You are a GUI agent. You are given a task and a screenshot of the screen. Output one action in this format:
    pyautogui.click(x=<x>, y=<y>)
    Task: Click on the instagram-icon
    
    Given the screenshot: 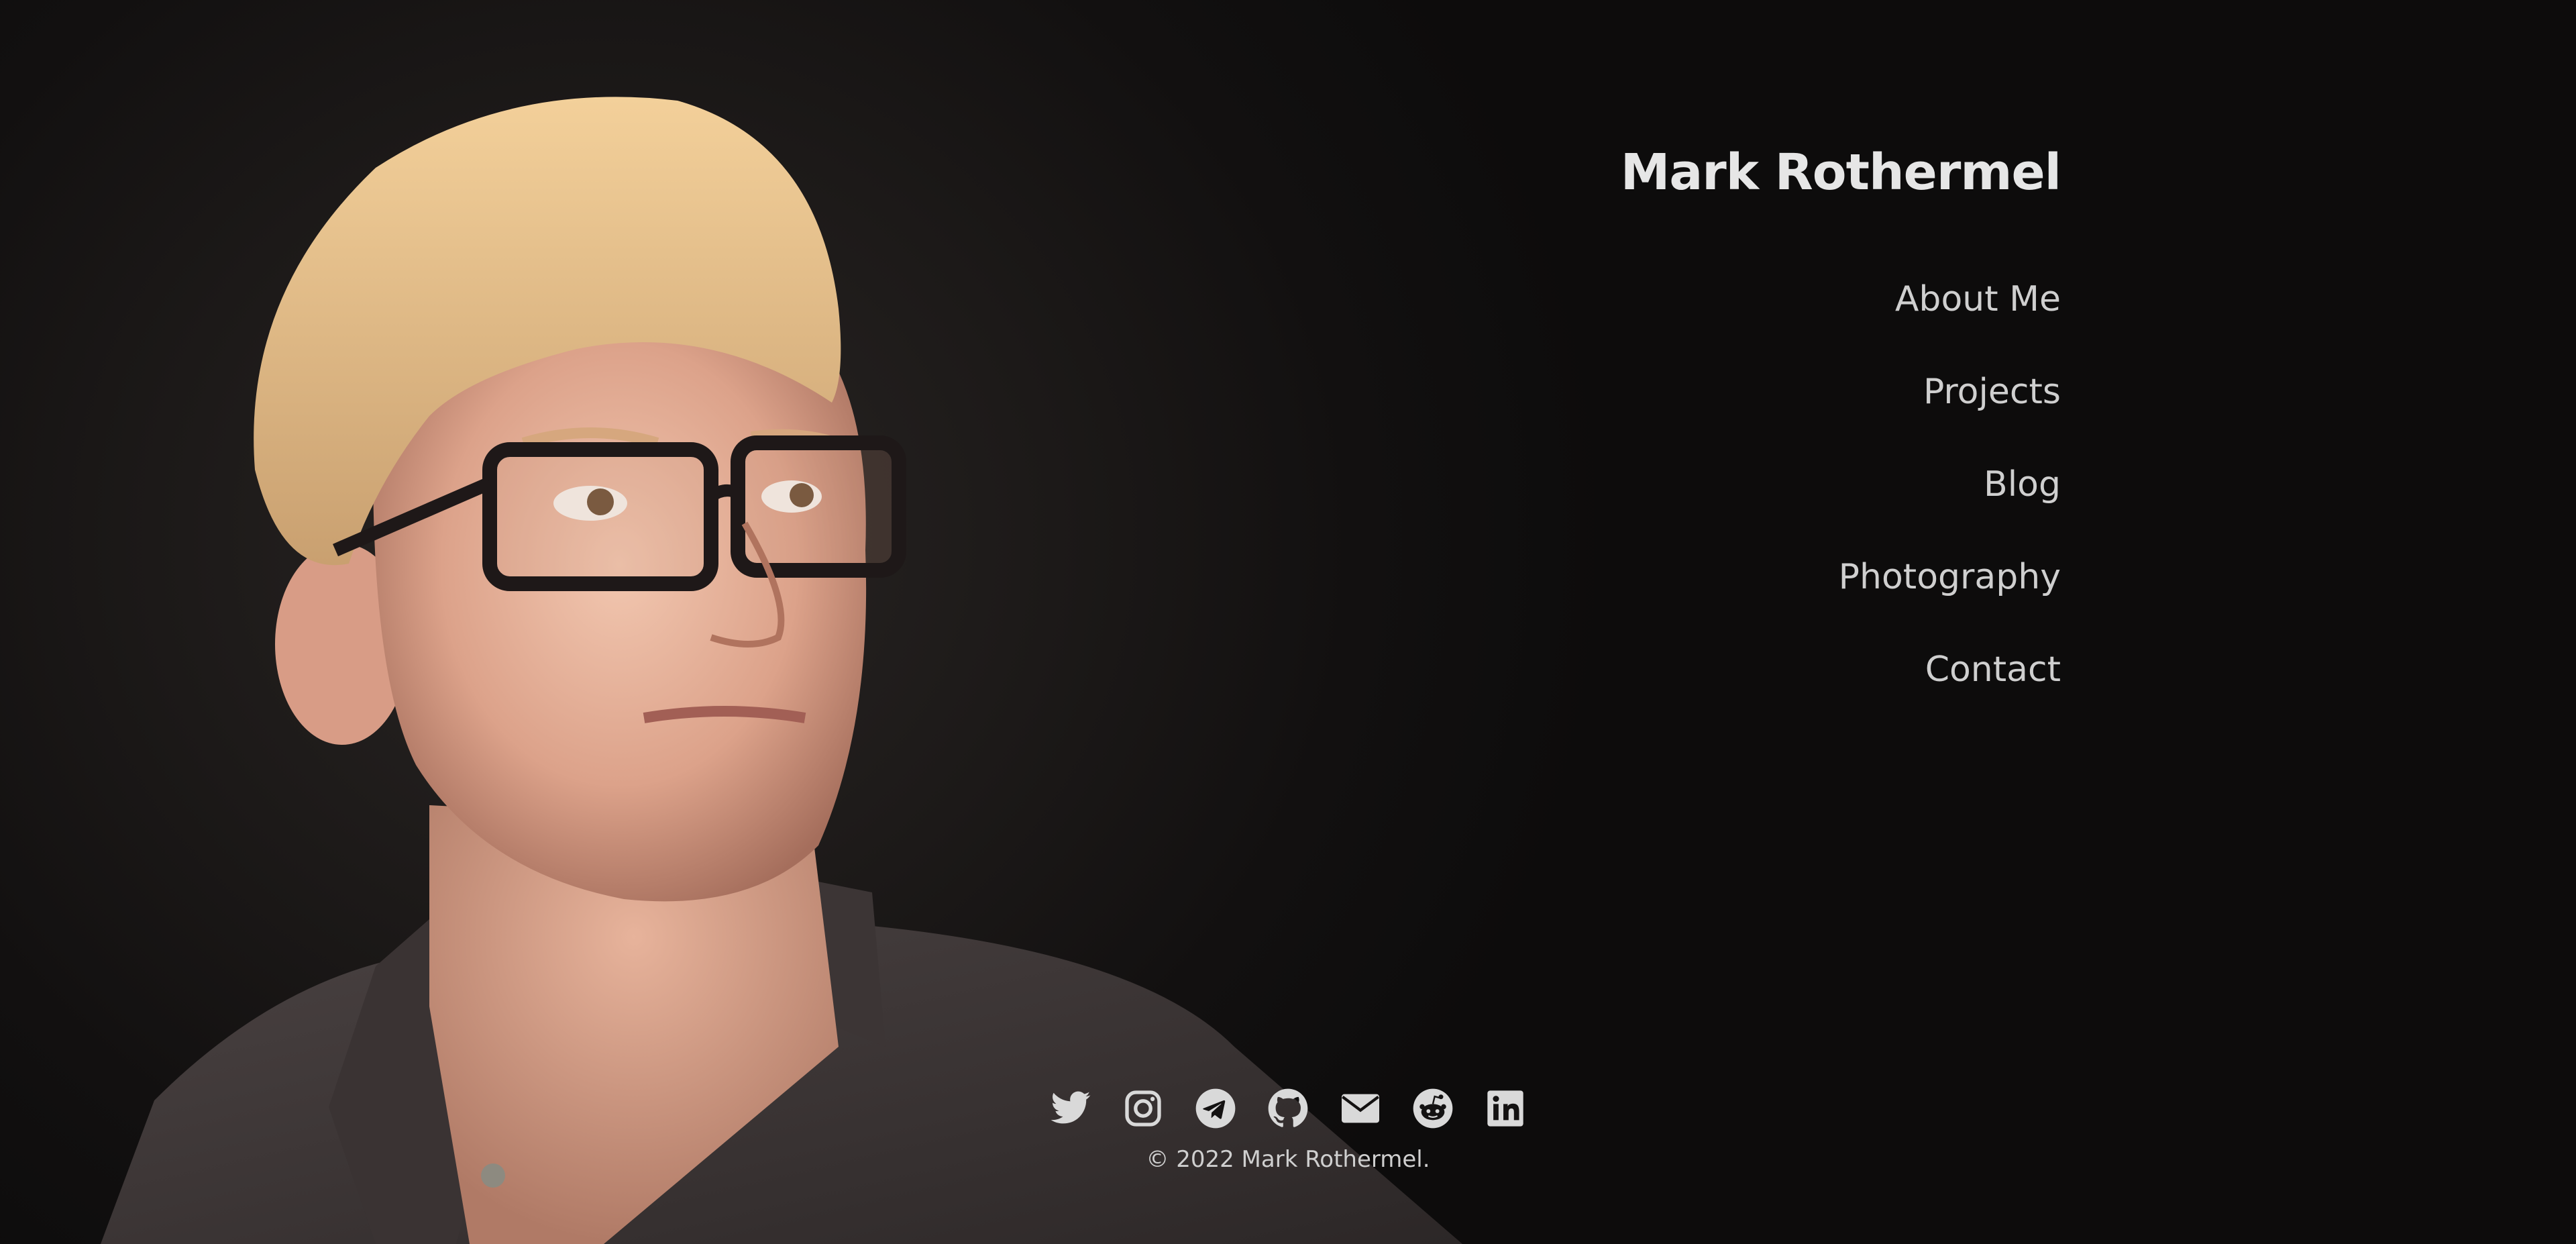 What is the action you would take?
    pyautogui.click(x=1143, y=1108)
    